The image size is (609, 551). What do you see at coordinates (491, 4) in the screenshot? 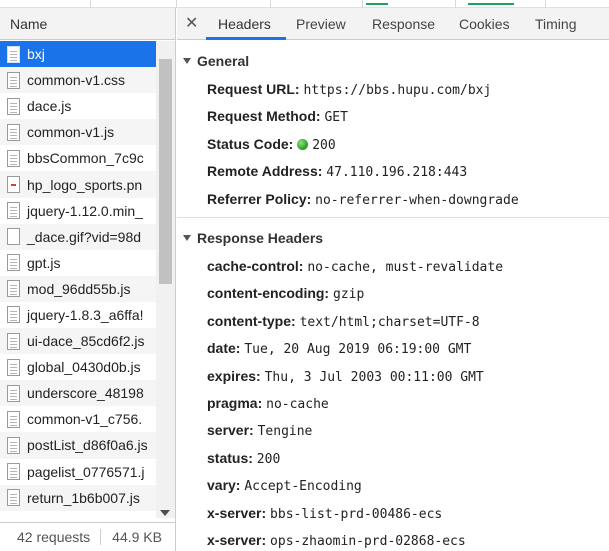
I see `timeline-bar` at bounding box center [491, 4].